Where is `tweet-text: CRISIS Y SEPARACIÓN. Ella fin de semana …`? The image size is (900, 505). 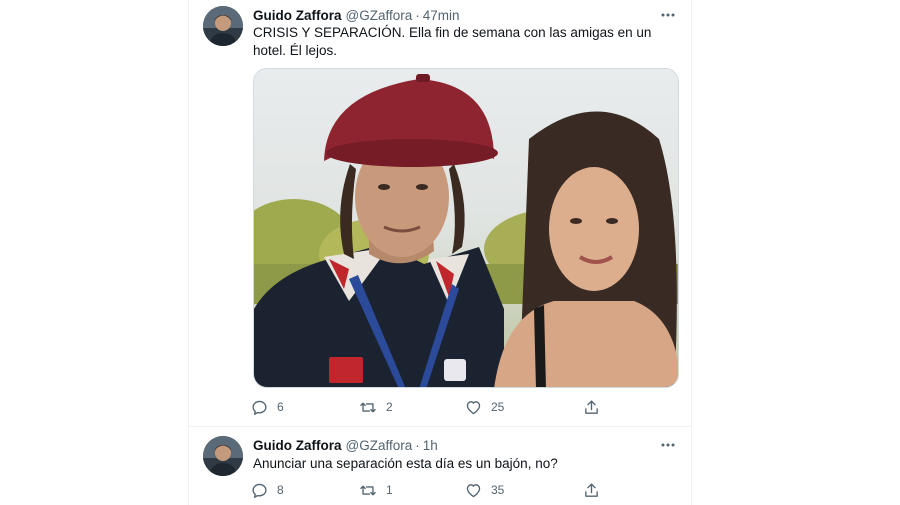 tweet-text: CRISIS Y SEPARACIÓN. Ella fin de semana … is located at coordinates (452, 41).